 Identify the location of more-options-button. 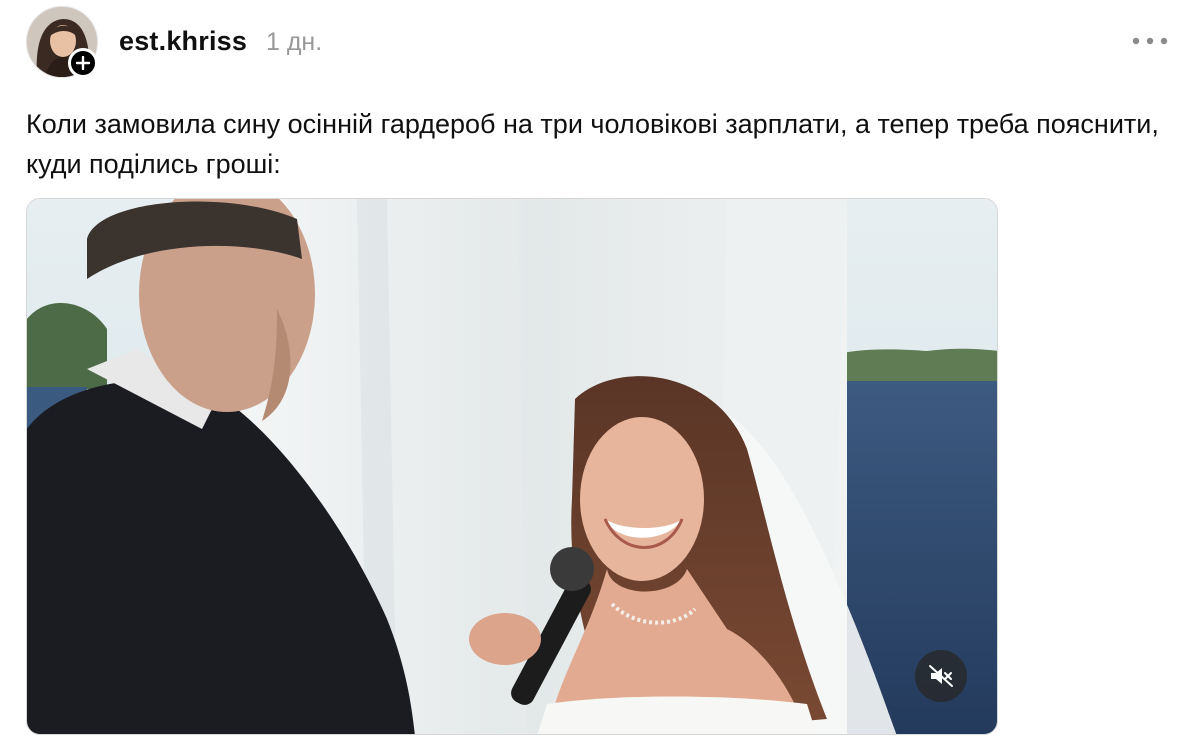
(1150, 41).